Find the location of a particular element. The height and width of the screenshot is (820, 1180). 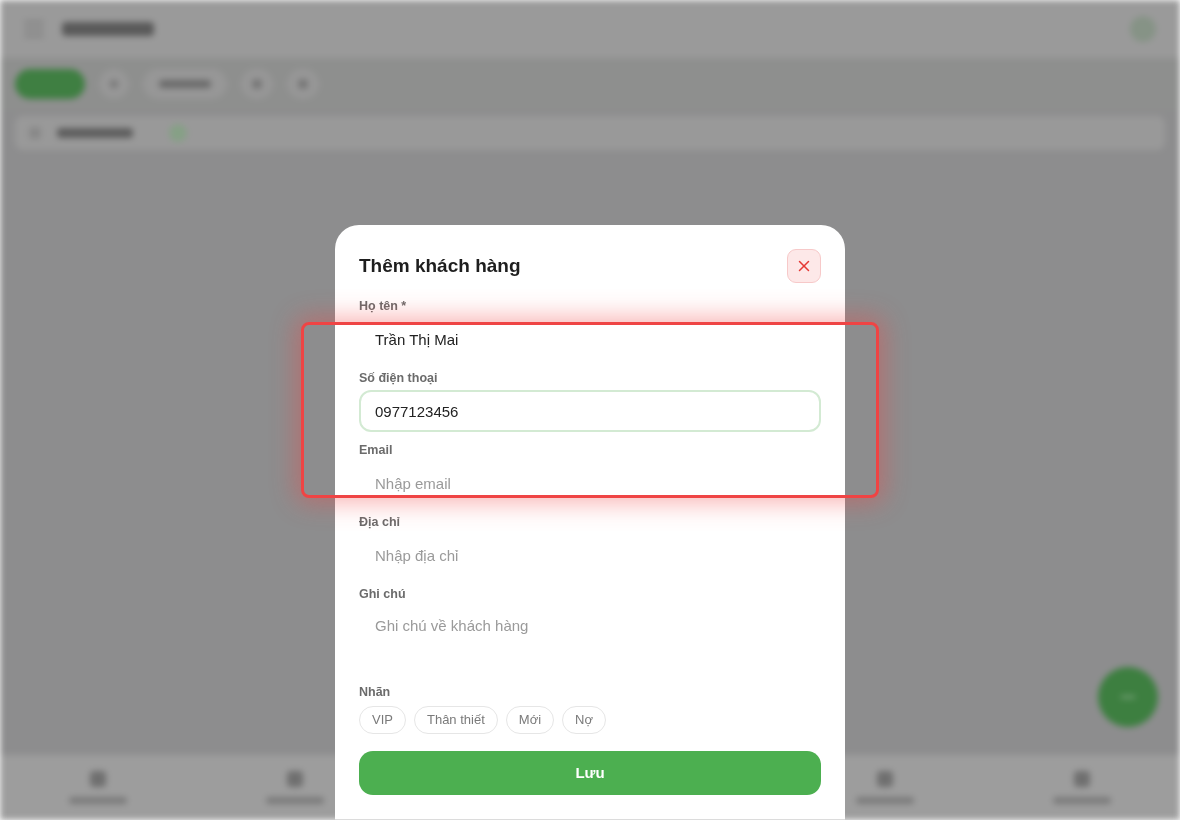

tag-chip: Mới is located at coordinates (530, 720).